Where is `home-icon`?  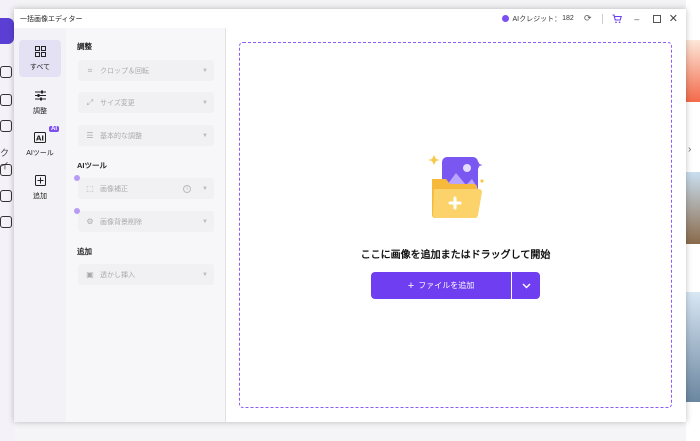 home-icon is located at coordinates (6, 72).